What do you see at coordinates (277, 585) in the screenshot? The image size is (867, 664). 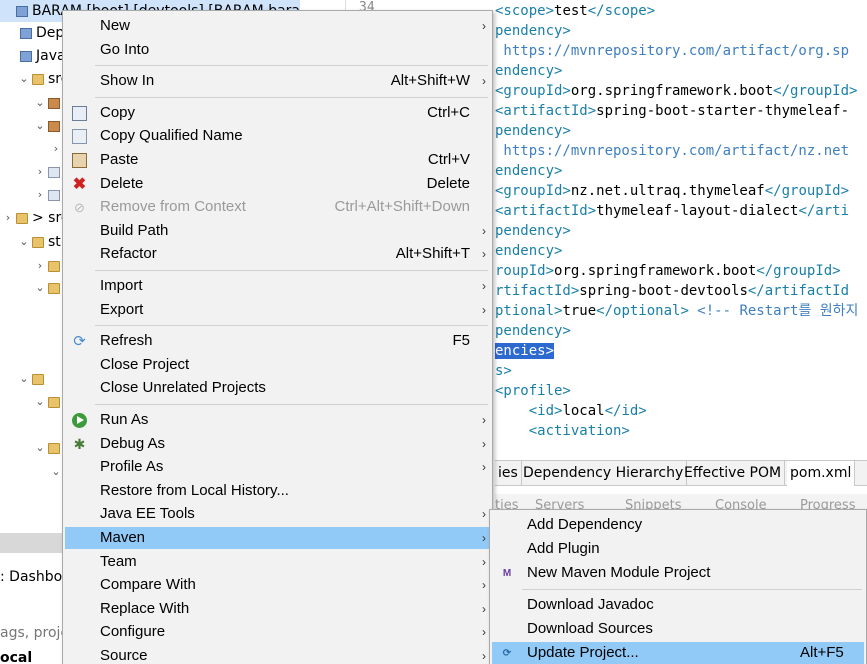 I see `menu-item-compare-with: Compare With ›` at bounding box center [277, 585].